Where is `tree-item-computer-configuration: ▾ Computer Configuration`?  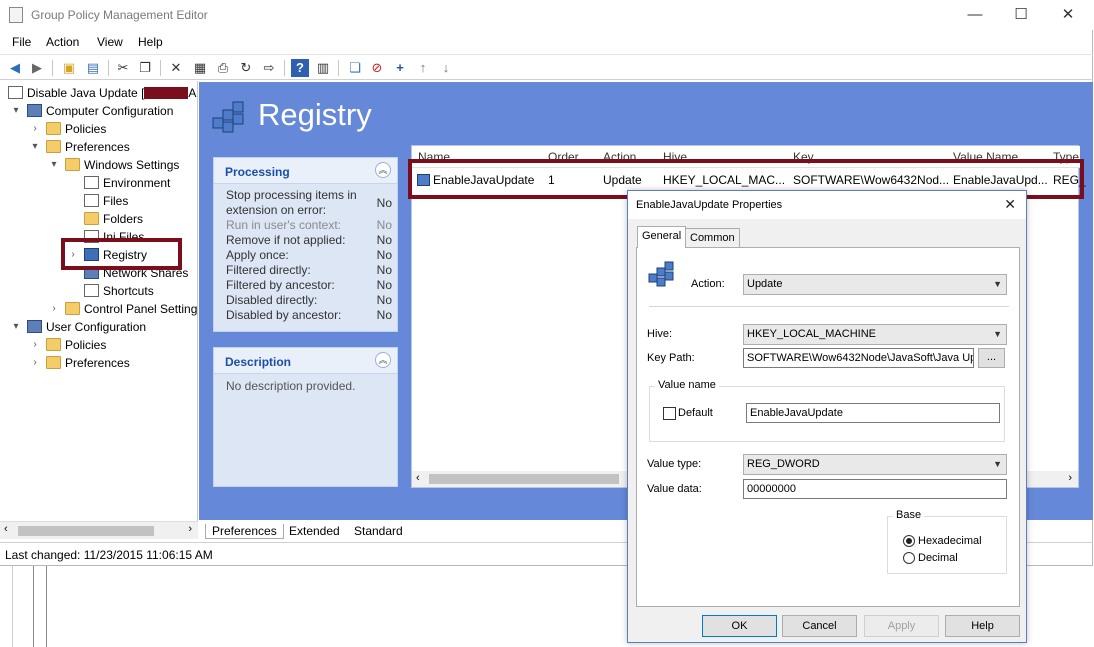 tree-item-computer-configuration: ▾ Computer Configuration is located at coordinates (93, 111).